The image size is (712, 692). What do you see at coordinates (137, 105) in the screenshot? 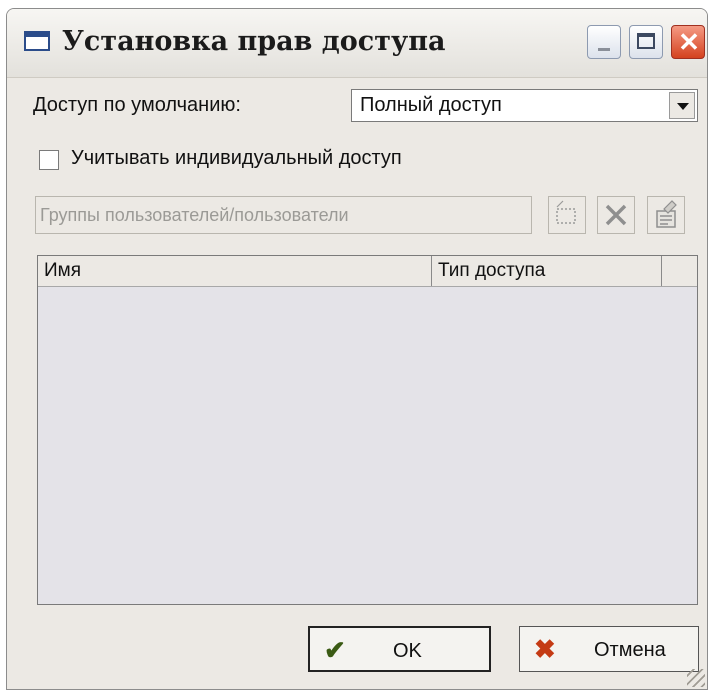
I see `default-access-label: Доступ по умолчанию:` at bounding box center [137, 105].